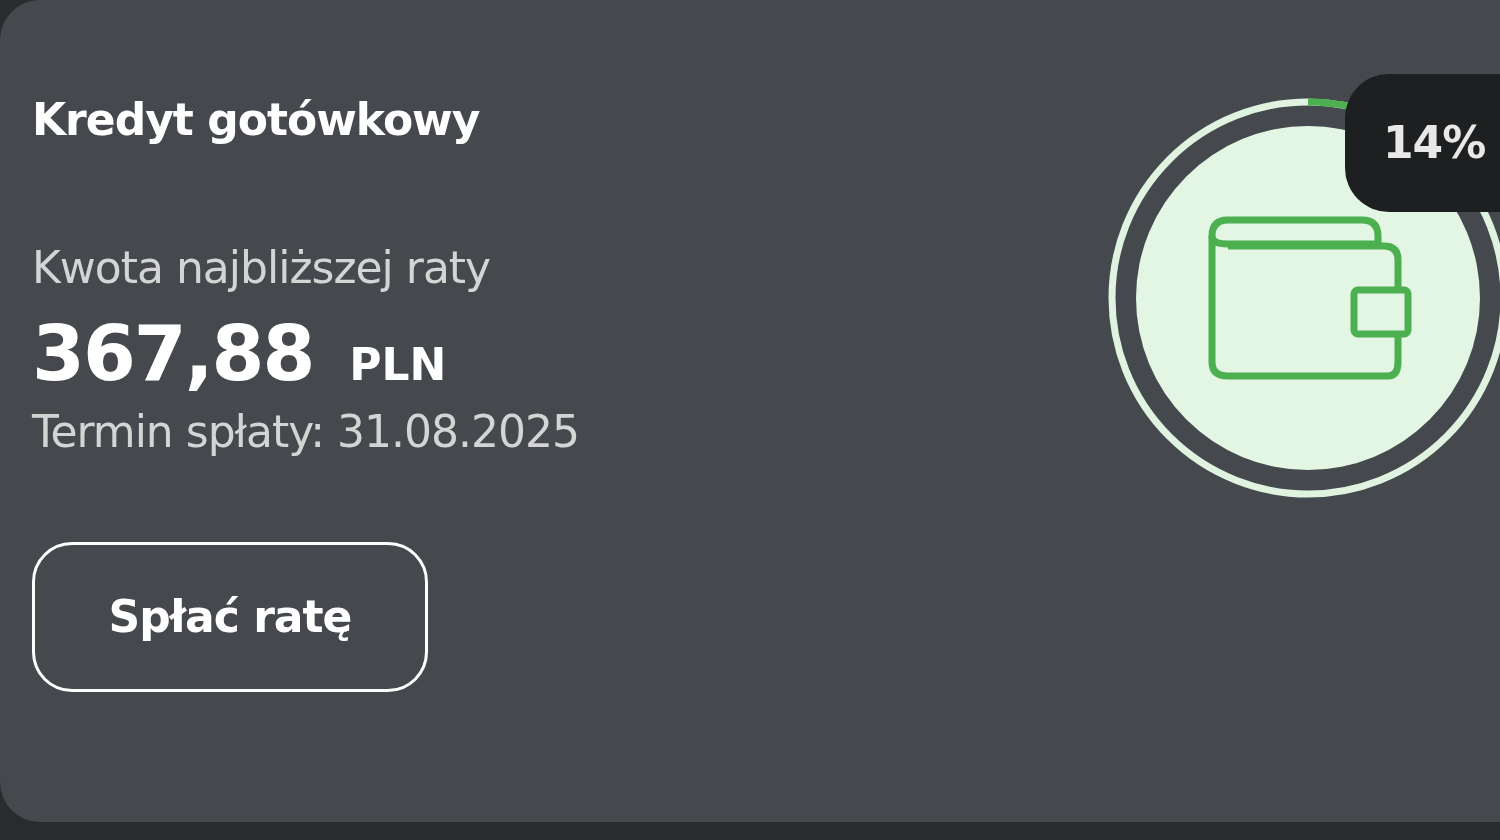  What do you see at coordinates (1310, 298) in the screenshot?
I see `wallet-icon` at bounding box center [1310, 298].